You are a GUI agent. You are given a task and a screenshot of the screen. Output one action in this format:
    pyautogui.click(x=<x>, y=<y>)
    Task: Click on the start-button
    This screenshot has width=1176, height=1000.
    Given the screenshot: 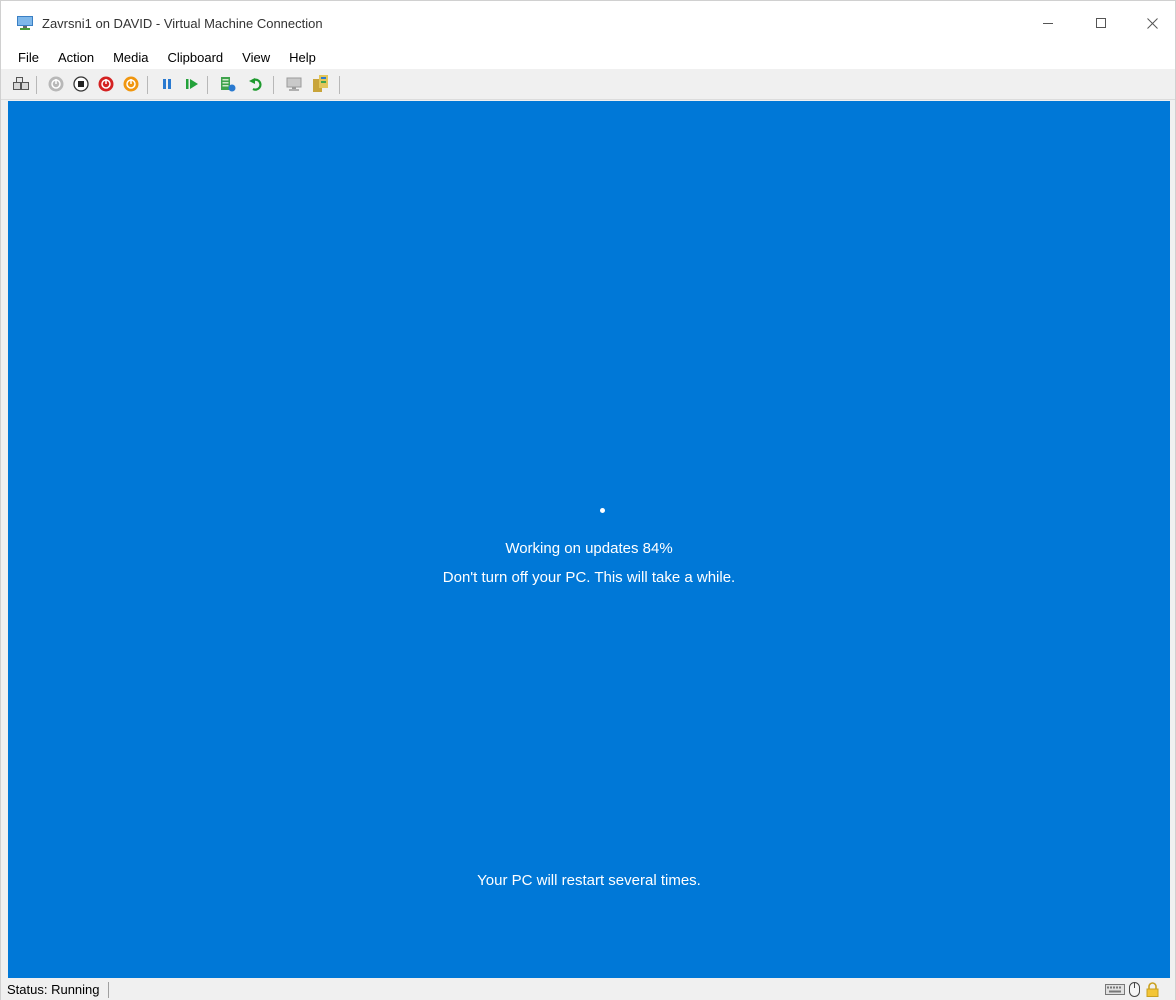 What is the action you would take?
    pyautogui.click(x=56, y=84)
    